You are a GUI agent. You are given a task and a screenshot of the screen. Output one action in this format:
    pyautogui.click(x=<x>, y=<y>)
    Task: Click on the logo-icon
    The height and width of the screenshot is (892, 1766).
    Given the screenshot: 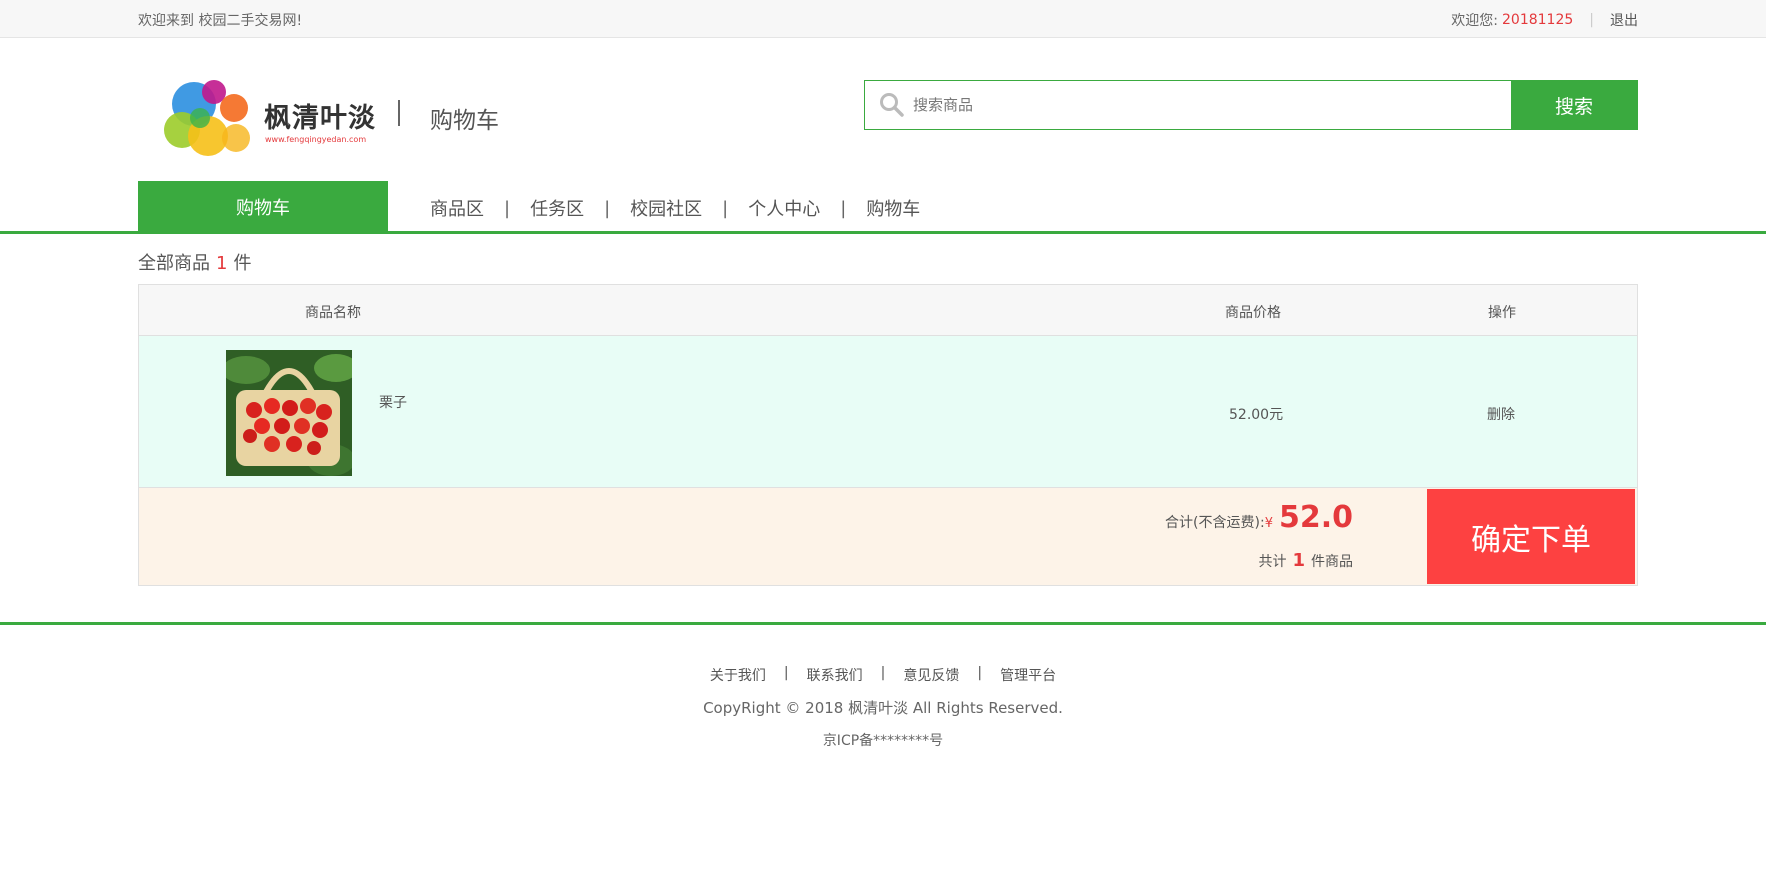 What is the action you would take?
    pyautogui.click(x=207, y=118)
    